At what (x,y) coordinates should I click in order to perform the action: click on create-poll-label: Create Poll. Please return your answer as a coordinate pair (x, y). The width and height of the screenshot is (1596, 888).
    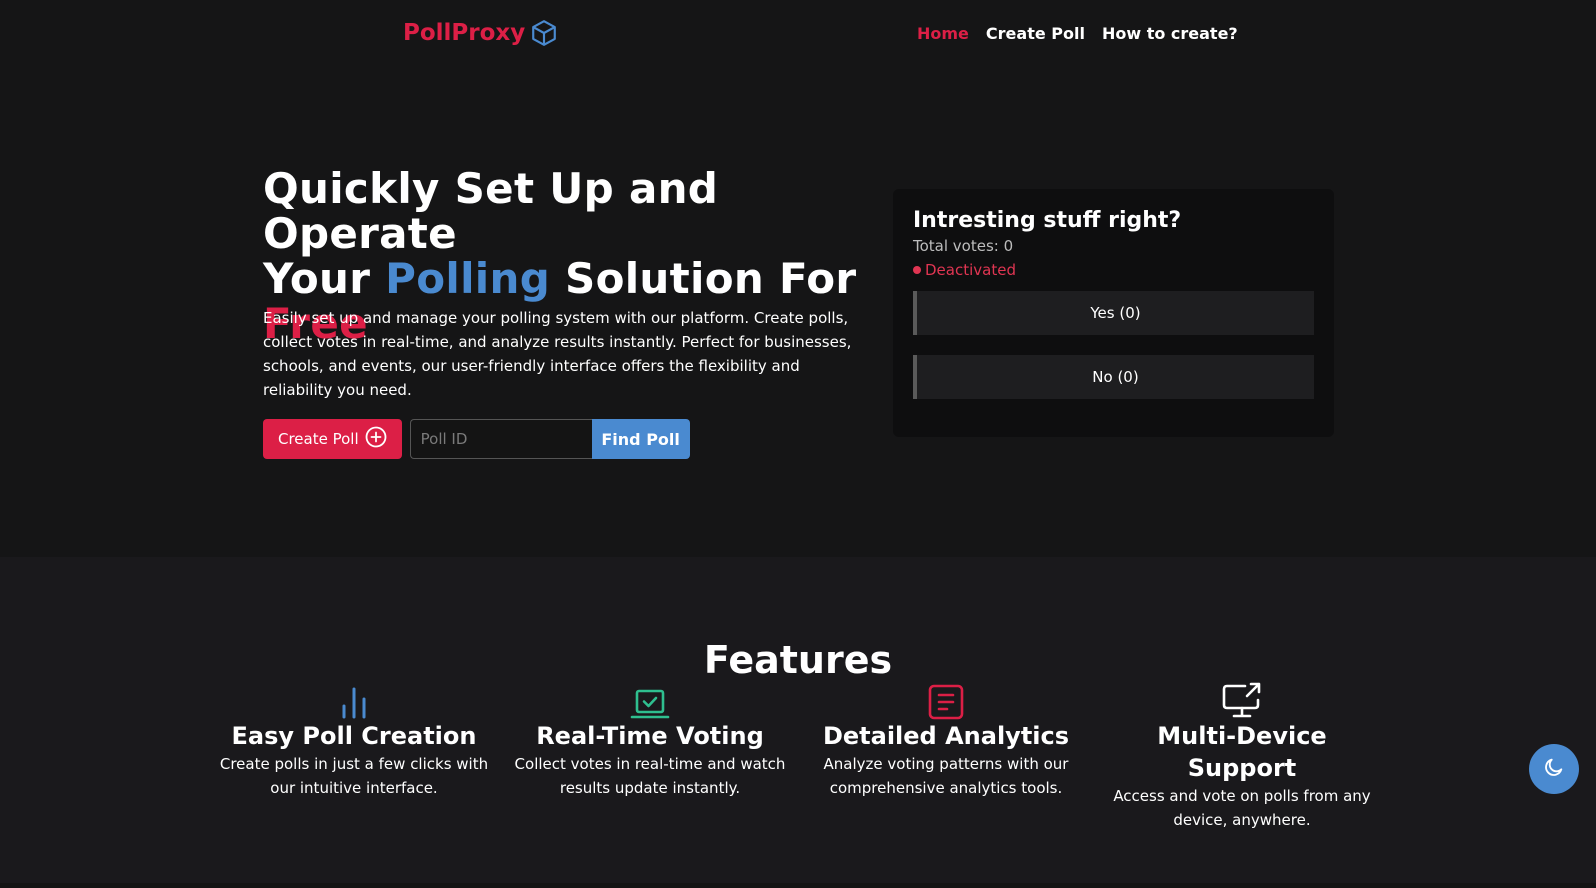
    Looking at the image, I should click on (318, 439).